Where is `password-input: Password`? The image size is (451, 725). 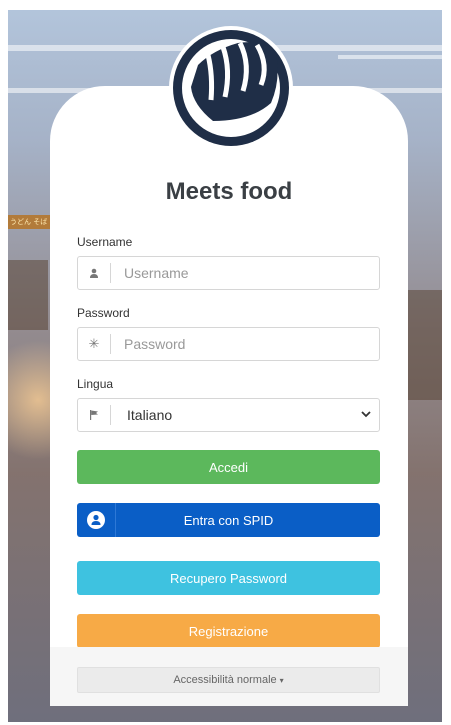 password-input: Password is located at coordinates (148, 344).